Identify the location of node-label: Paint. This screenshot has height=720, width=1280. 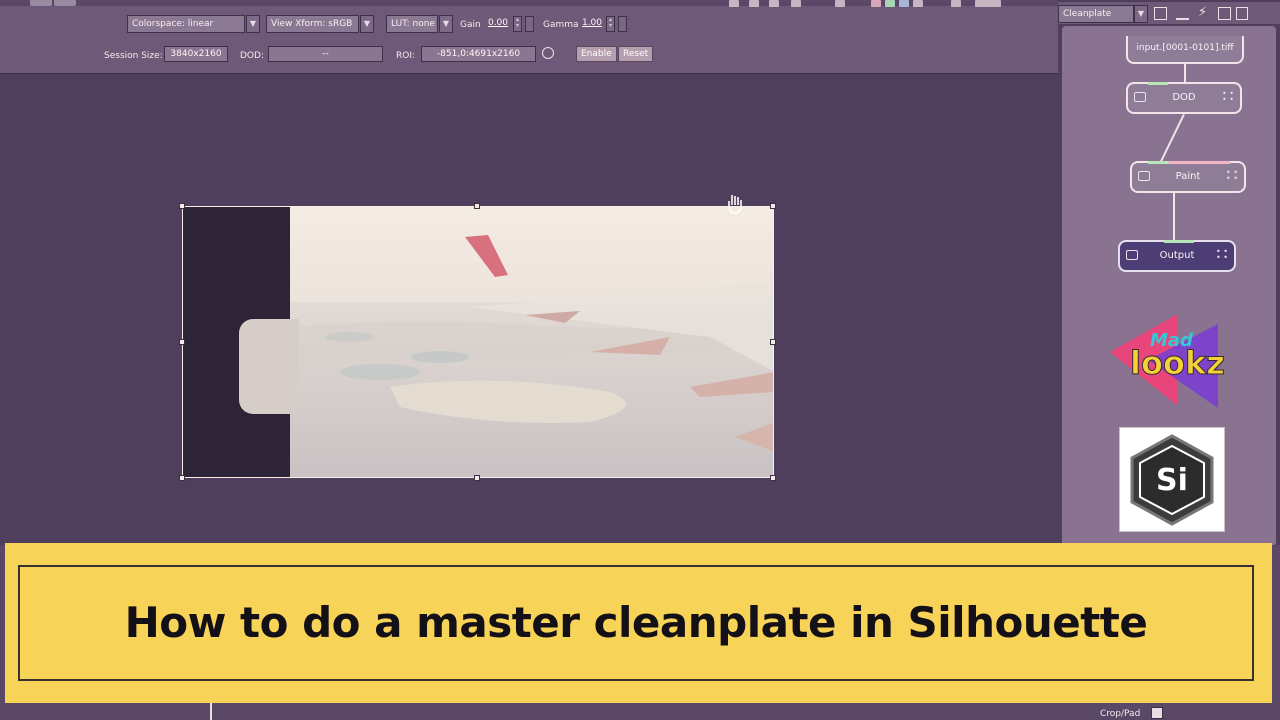
(1188, 176).